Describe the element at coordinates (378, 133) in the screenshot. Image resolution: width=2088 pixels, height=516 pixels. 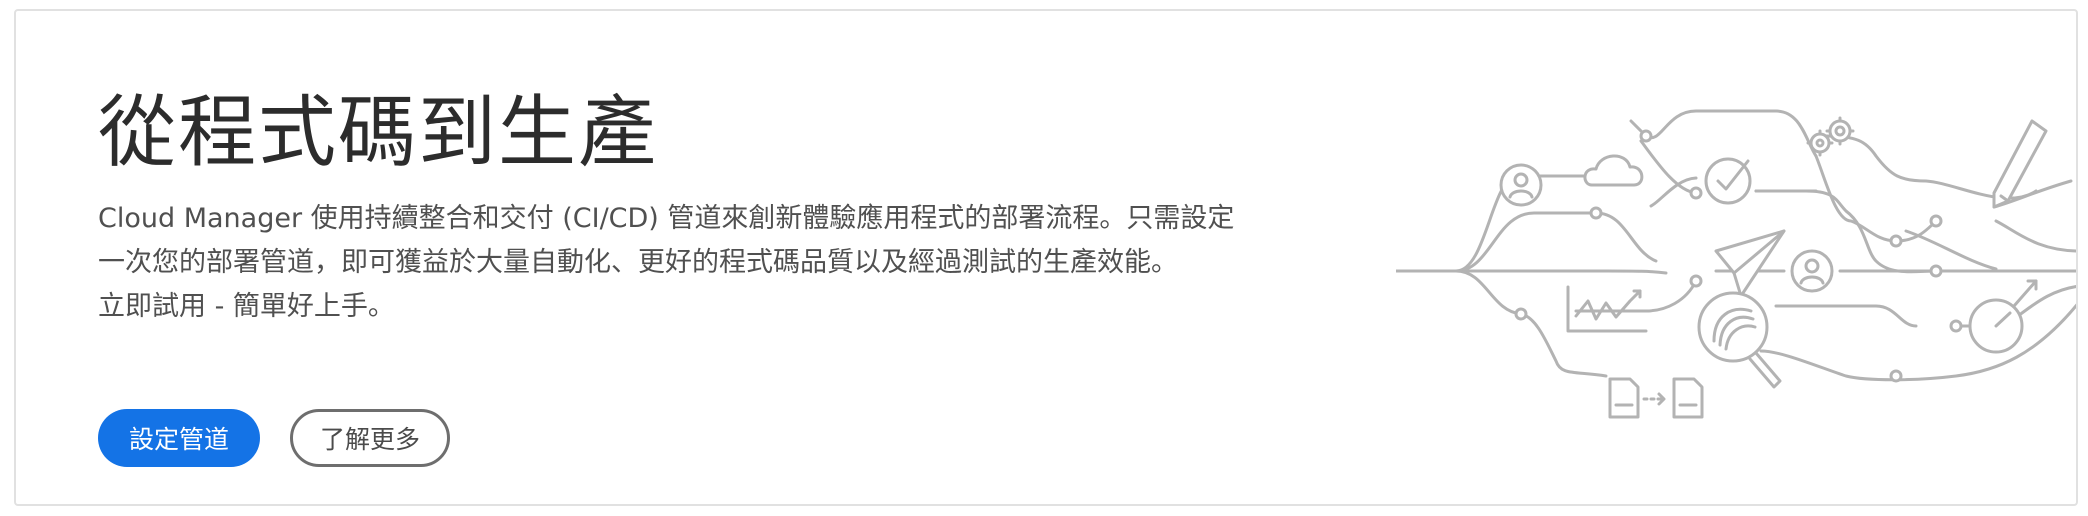
I see `page-title: 從程式碼到生產` at that location.